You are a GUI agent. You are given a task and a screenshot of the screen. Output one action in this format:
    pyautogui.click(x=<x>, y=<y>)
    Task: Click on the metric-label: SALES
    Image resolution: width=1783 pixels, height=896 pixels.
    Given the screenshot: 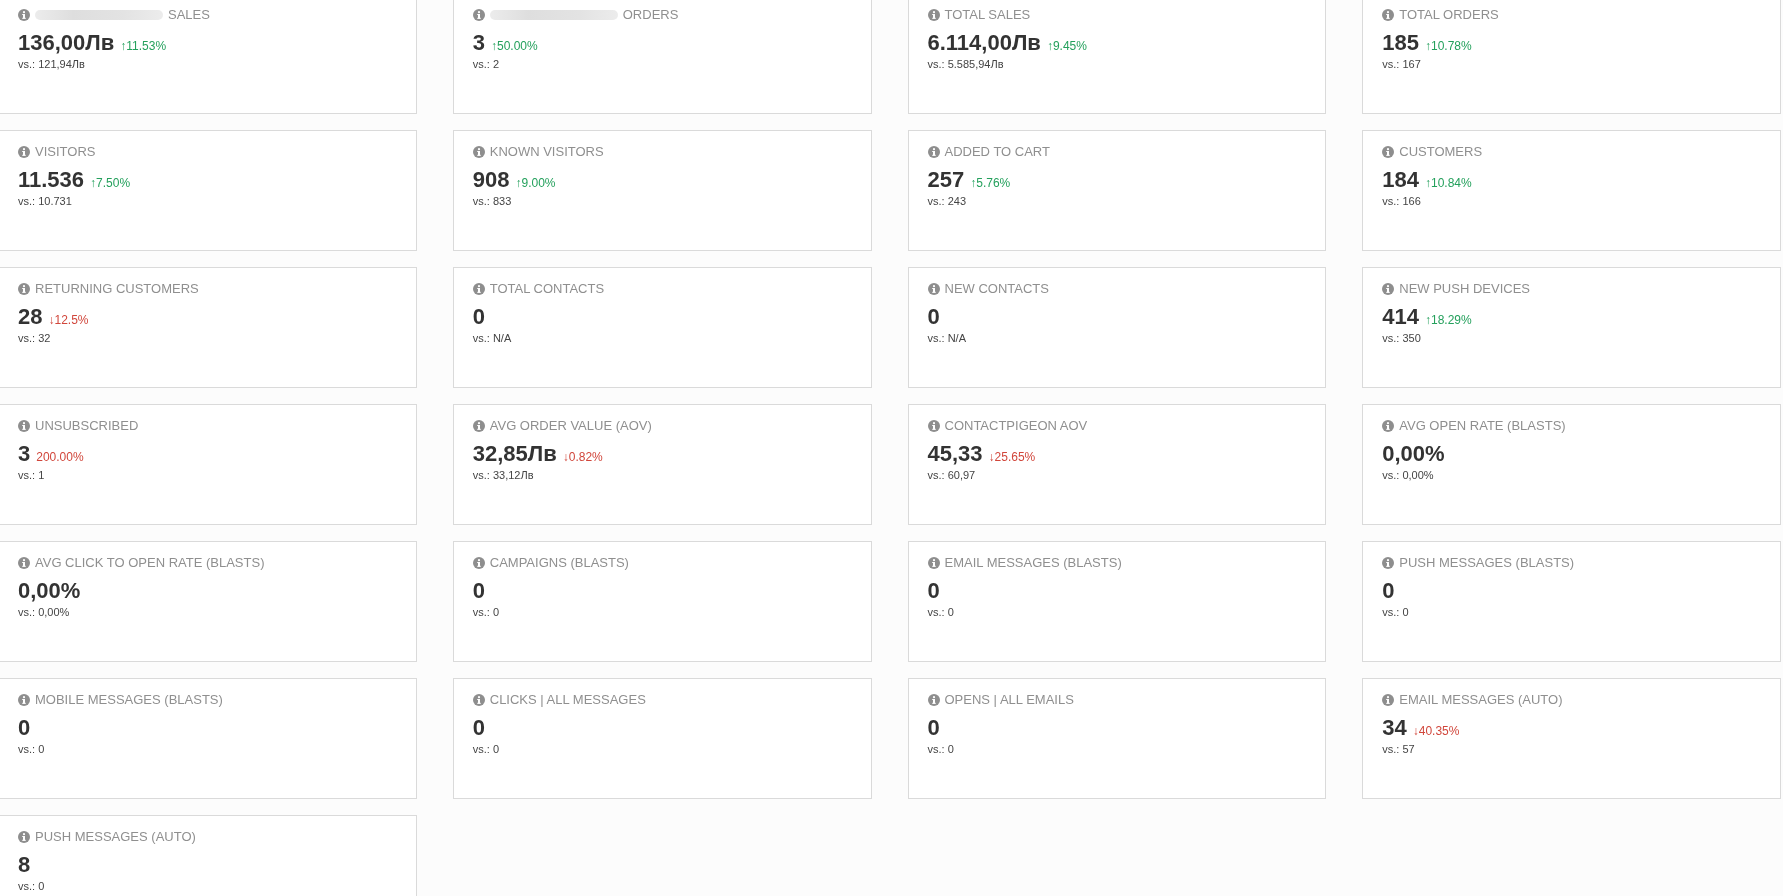 What is the action you would take?
    pyautogui.click(x=189, y=15)
    